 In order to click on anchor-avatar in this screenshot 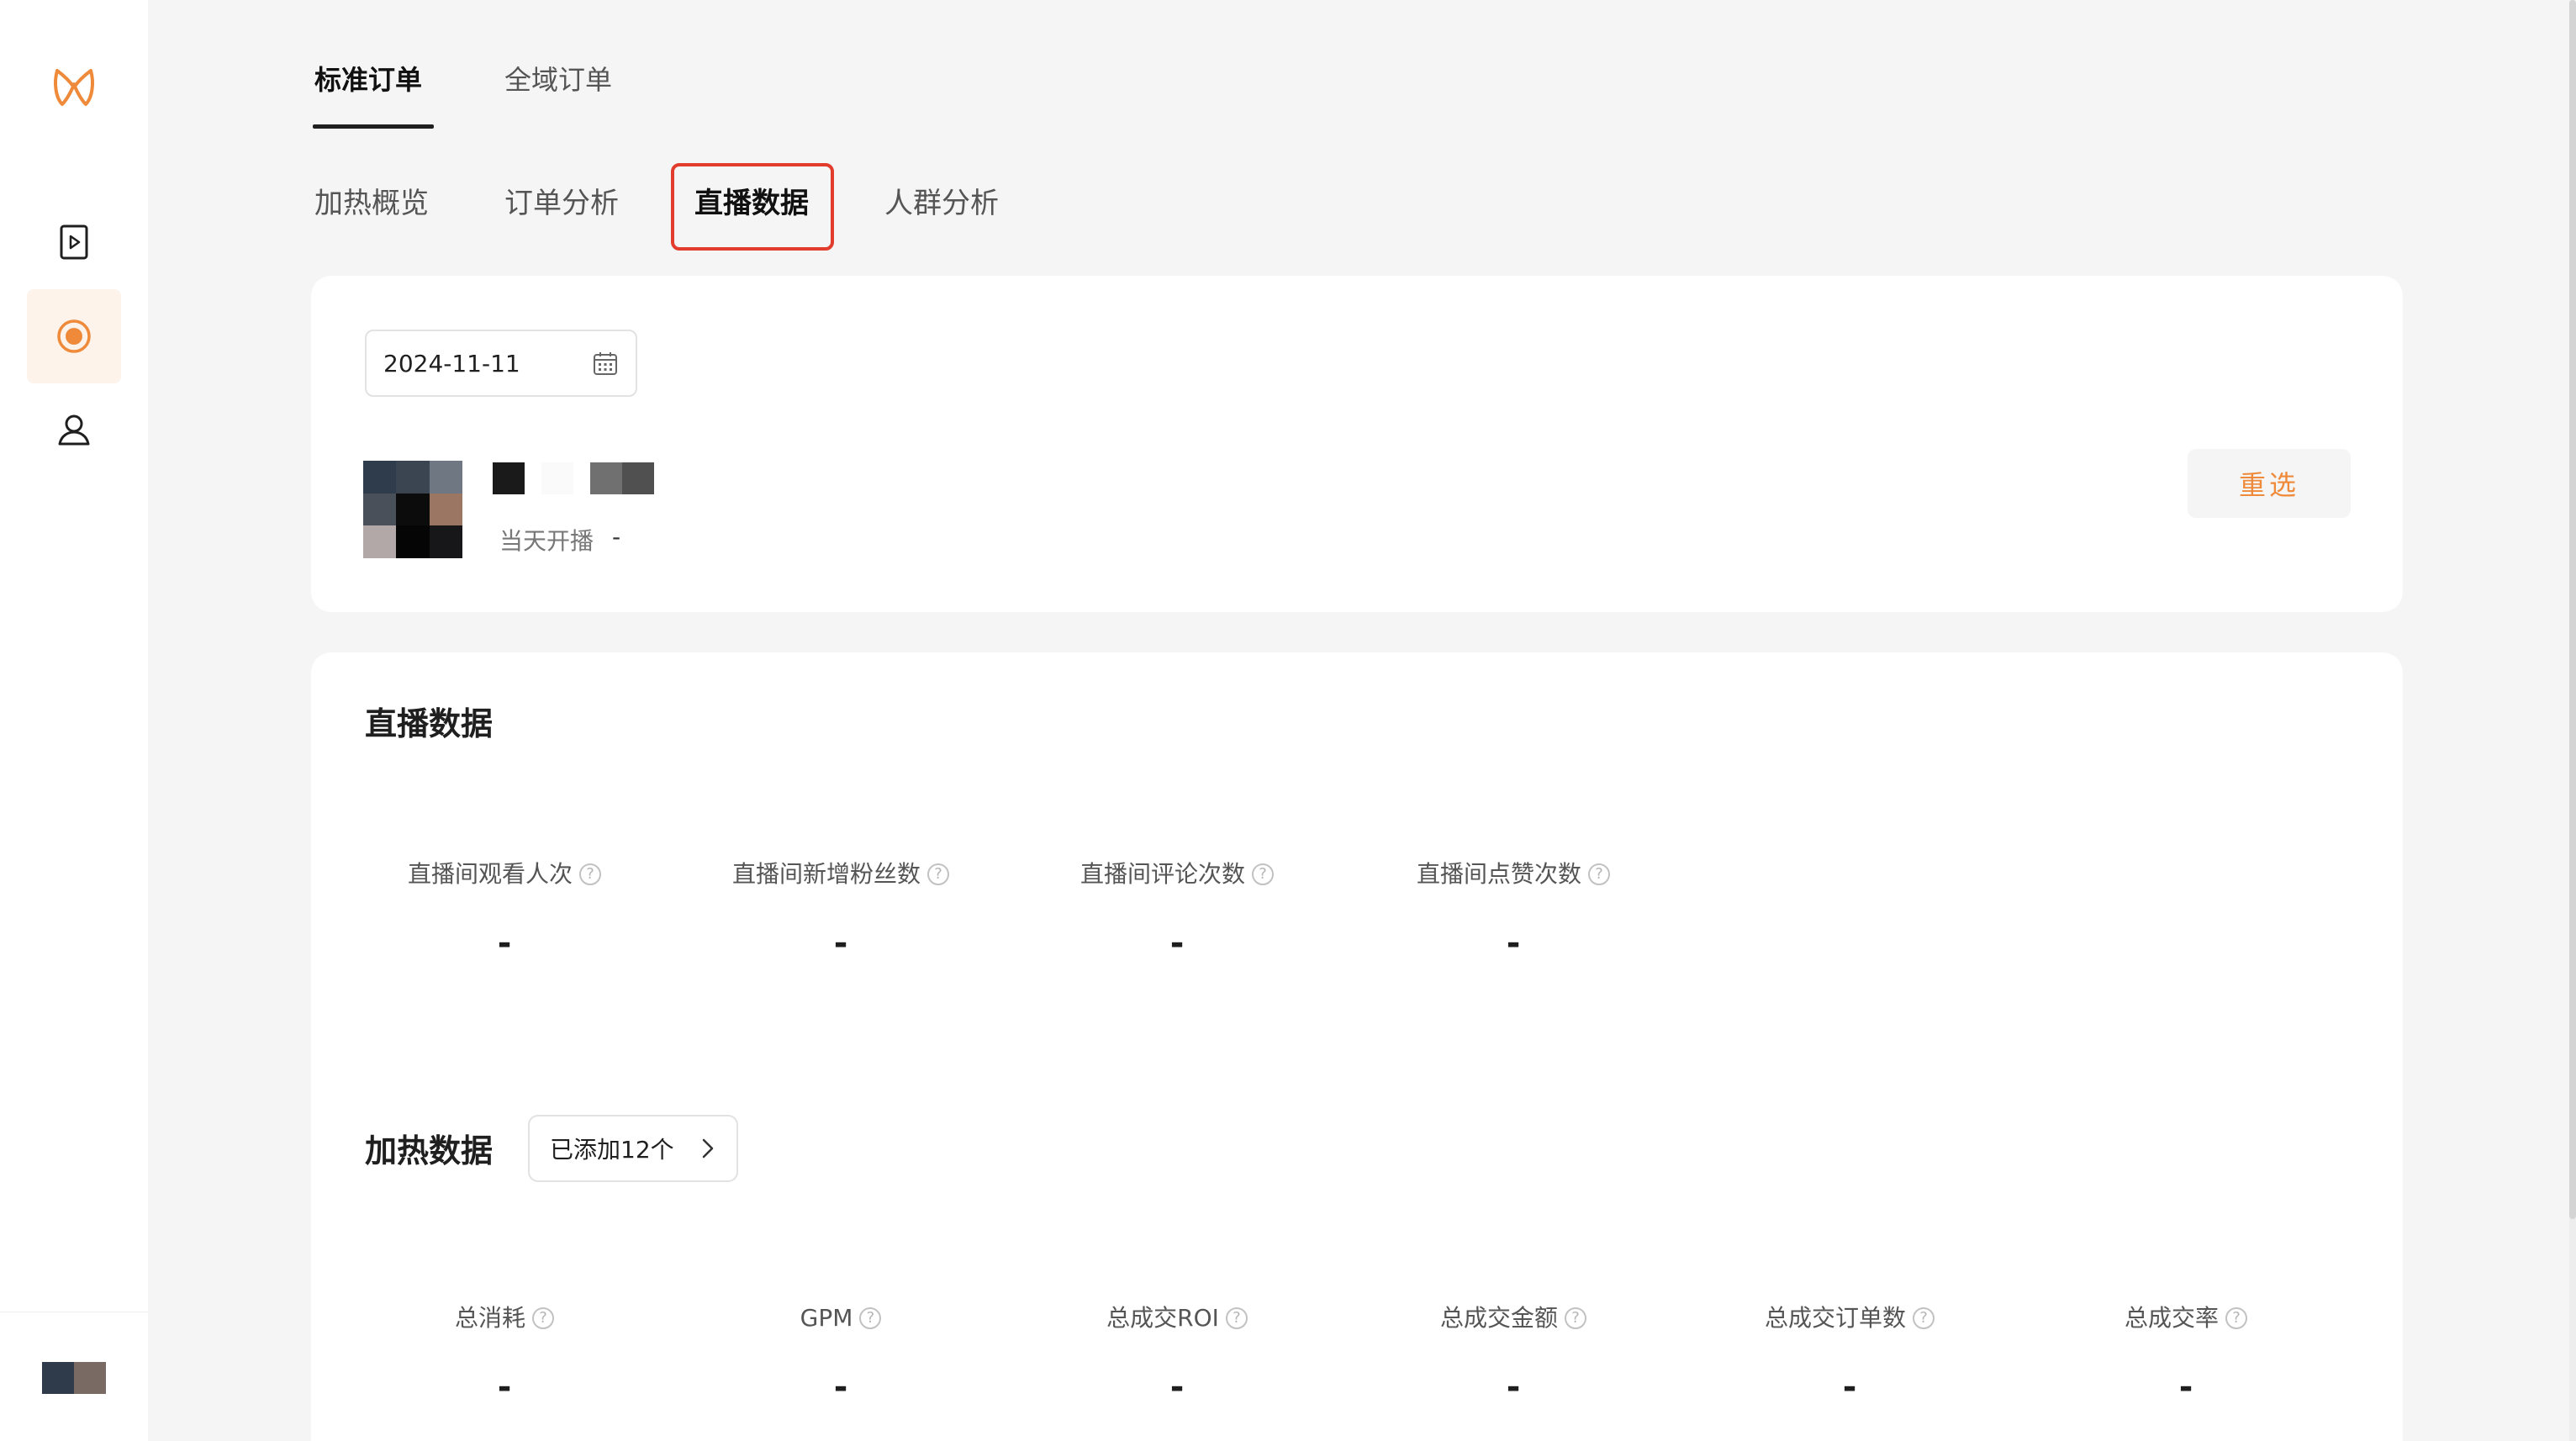, I will do `click(412, 510)`.